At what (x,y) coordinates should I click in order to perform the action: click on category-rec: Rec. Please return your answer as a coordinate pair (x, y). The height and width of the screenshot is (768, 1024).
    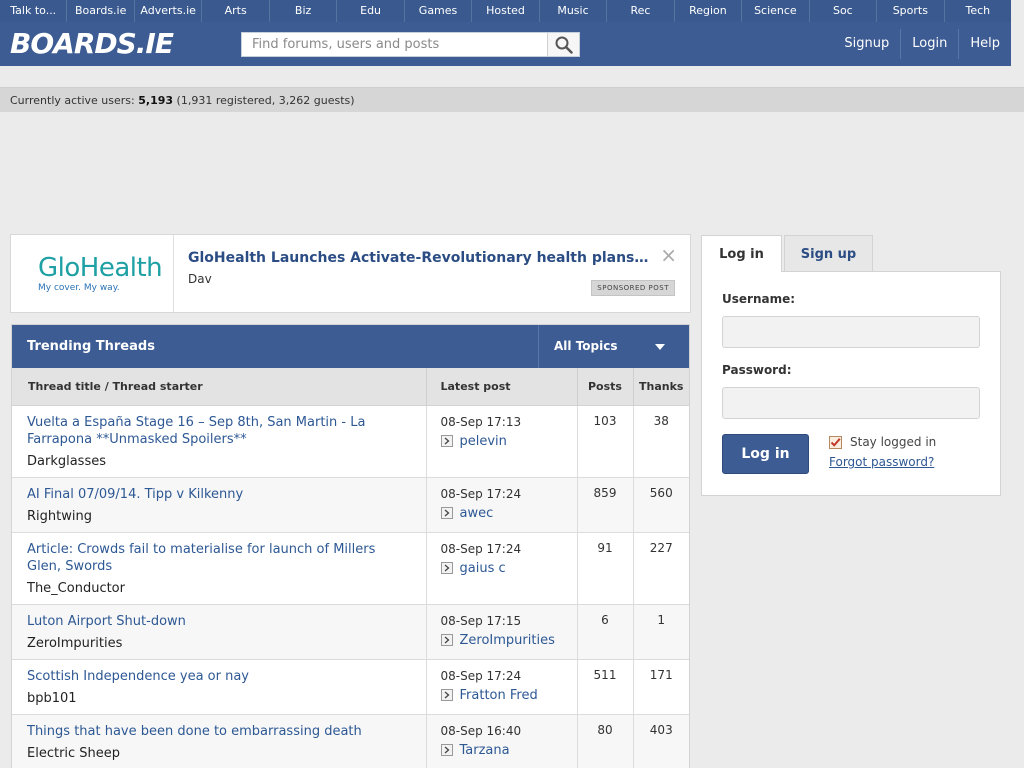
    Looking at the image, I should click on (641, 11).